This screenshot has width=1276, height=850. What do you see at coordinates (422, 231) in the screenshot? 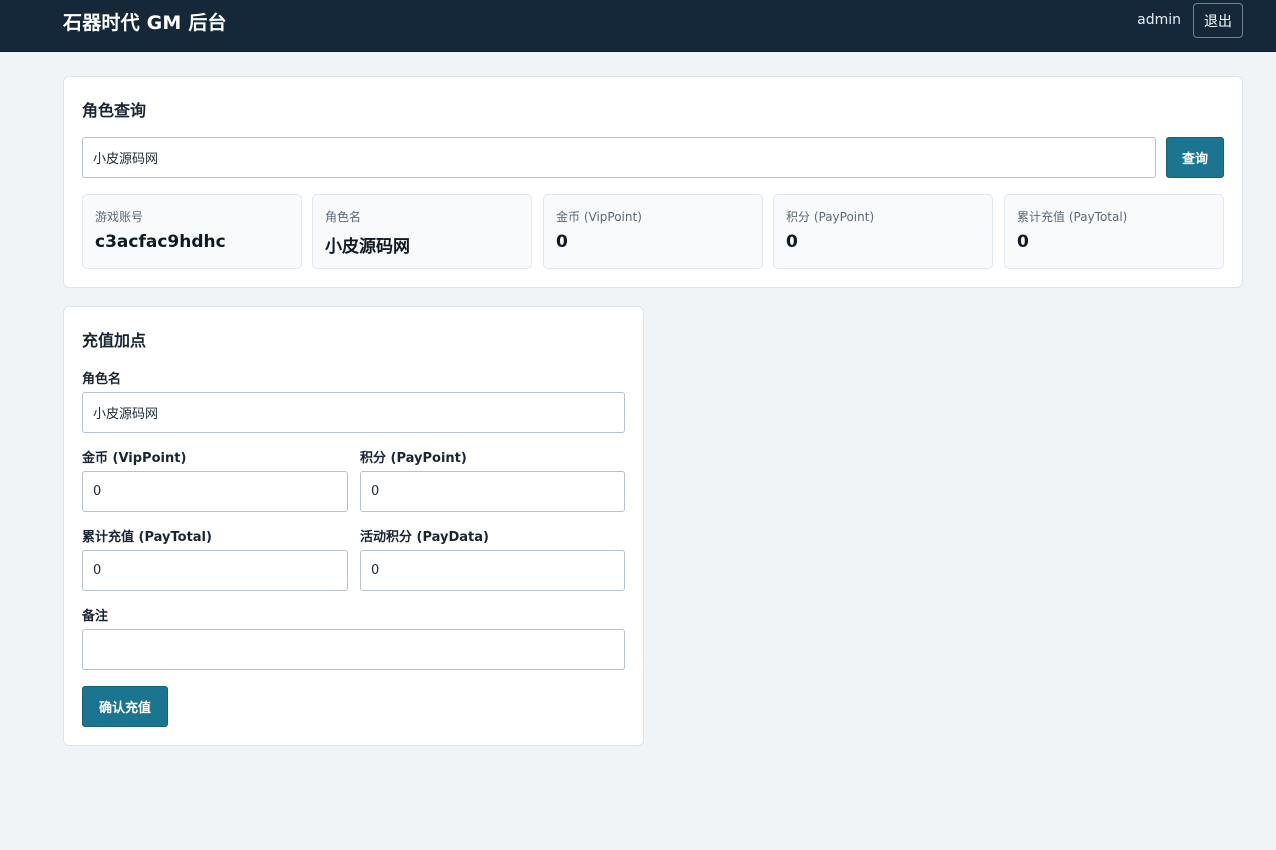
I see `stat-role-name: 角色名 小皮源码网` at bounding box center [422, 231].